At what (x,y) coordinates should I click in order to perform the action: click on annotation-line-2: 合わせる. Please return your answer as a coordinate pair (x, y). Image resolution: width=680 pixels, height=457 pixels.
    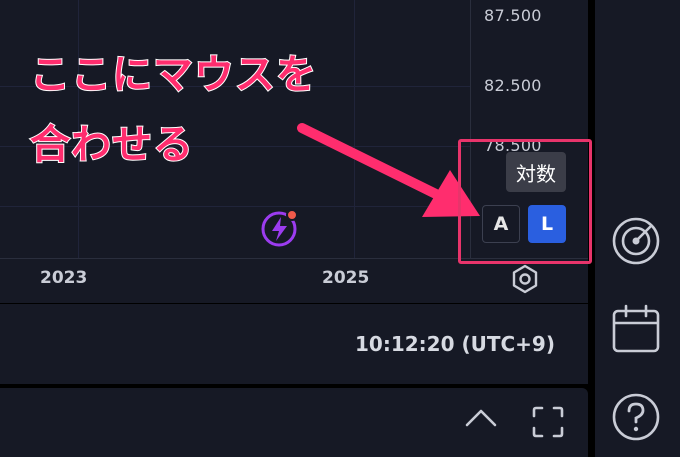
    Looking at the image, I should click on (111, 145).